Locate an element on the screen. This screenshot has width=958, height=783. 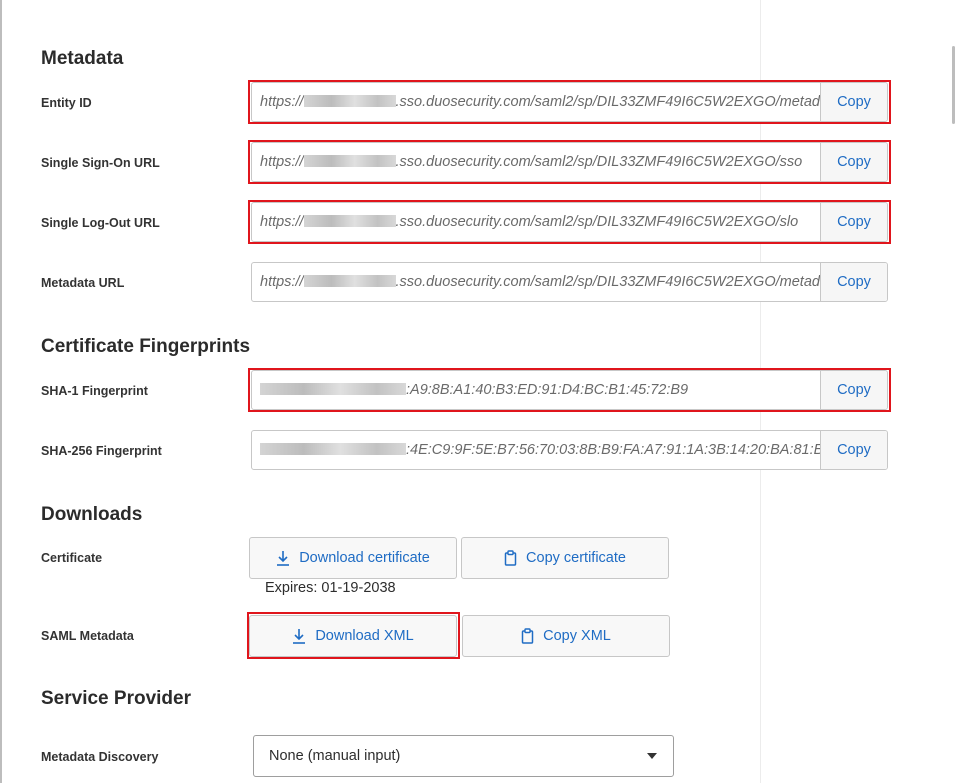
download-certificate-button: Download certificate is located at coordinates (353, 558).